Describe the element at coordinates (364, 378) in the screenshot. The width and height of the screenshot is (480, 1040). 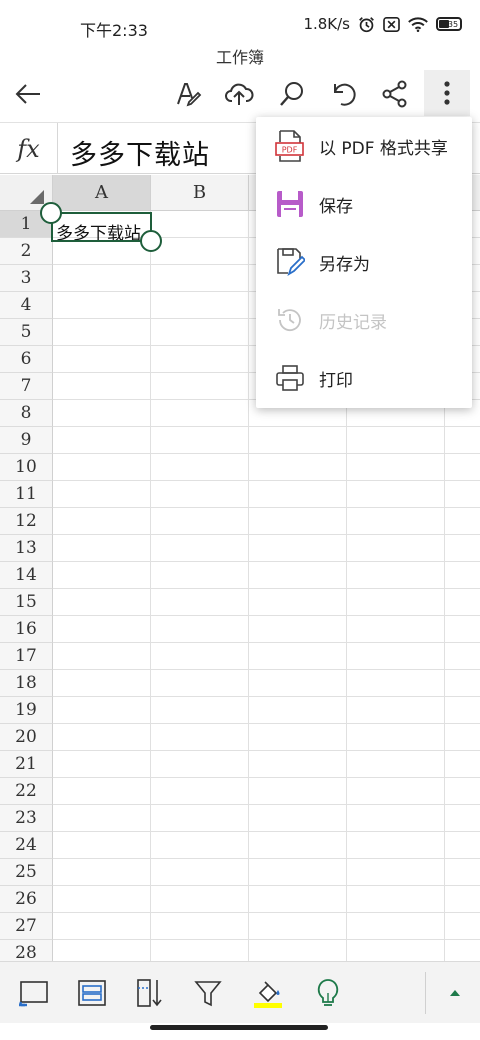
I see `menu-item-print: 打印` at that location.